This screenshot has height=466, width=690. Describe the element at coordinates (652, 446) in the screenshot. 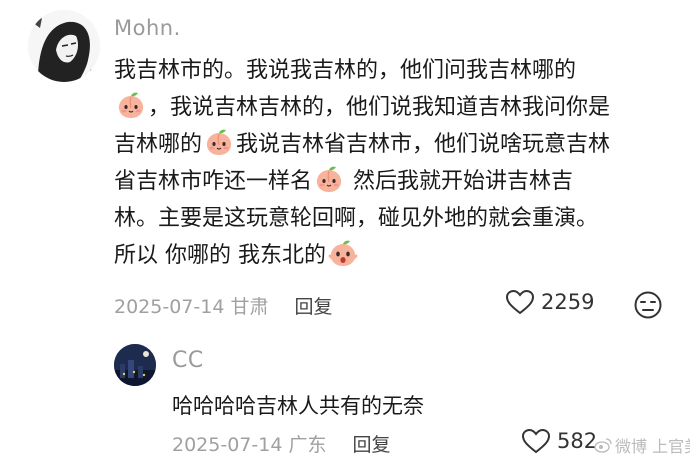

I see `watermark-text: 微博 上官美娱` at that location.